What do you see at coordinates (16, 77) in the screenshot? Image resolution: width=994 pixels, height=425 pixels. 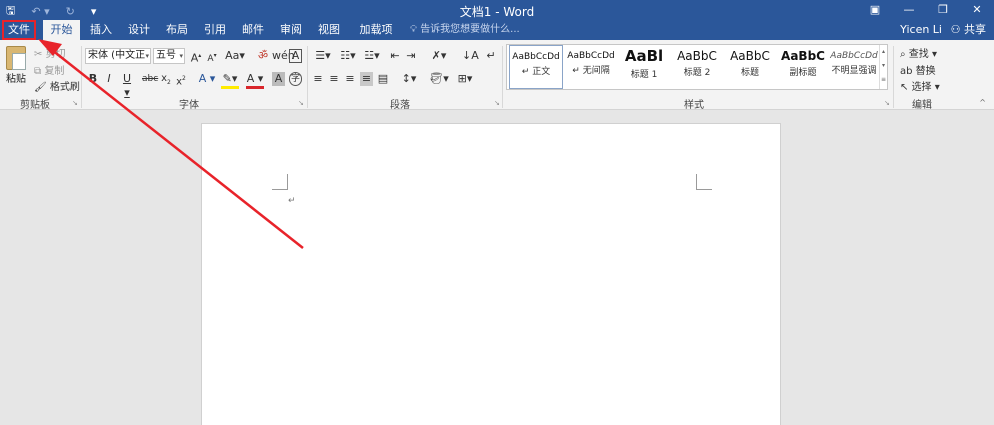 I see `paste-button-label: 粘贴` at bounding box center [16, 77].